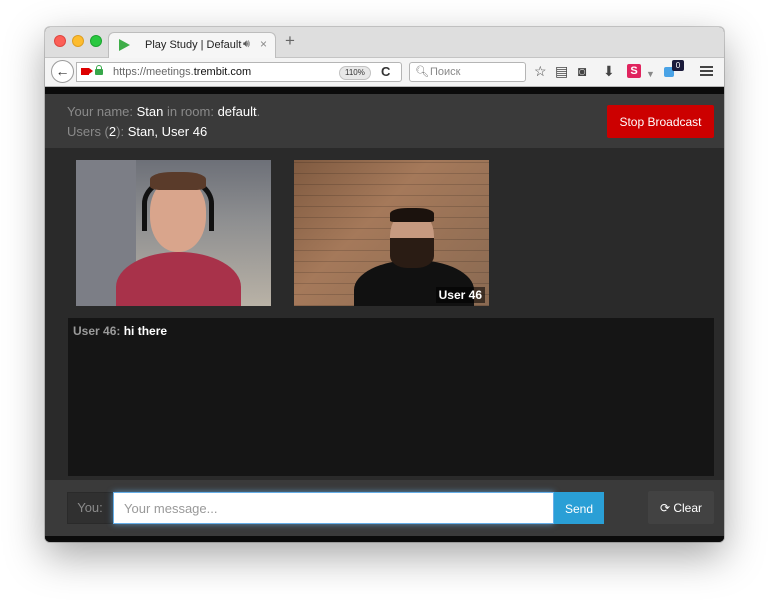 The image size is (768, 607). What do you see at coordinates (87, 71) in the screenshot?
I see `camera-icon` at bounding box center [87, 71].